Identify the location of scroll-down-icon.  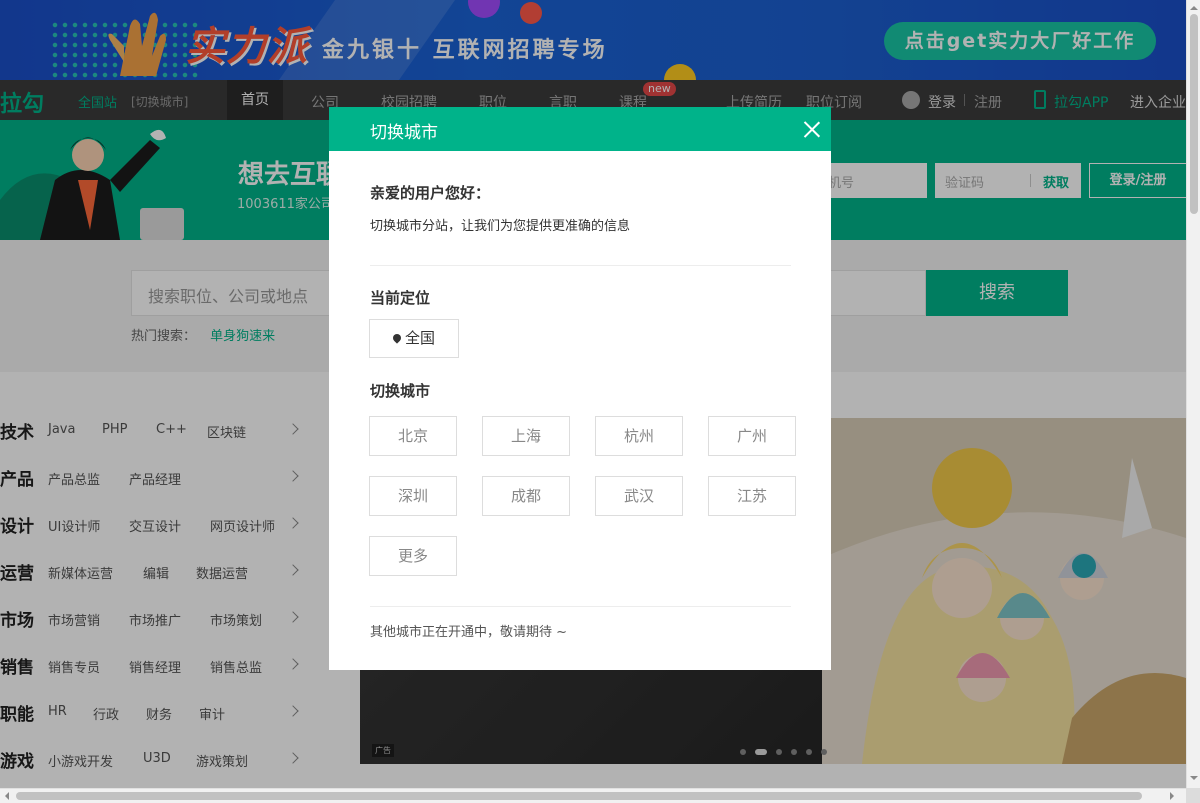
(1194, 780).